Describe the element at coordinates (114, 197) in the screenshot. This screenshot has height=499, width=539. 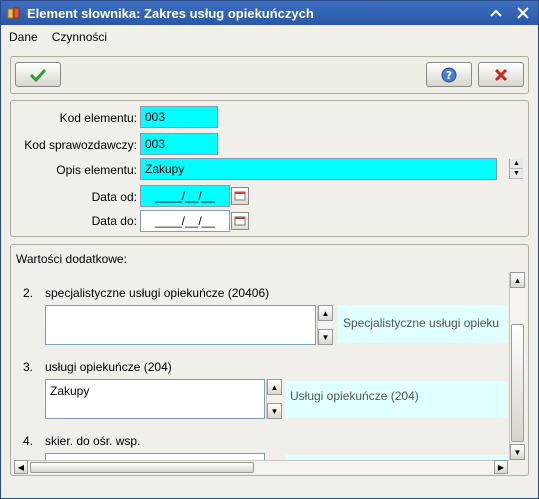
I see `data-od-label: Data od:` at that location.